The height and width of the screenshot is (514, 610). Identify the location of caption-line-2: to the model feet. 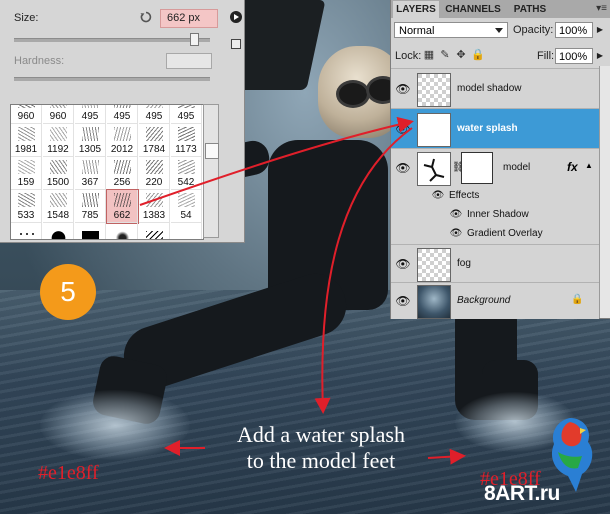
(321, 460).